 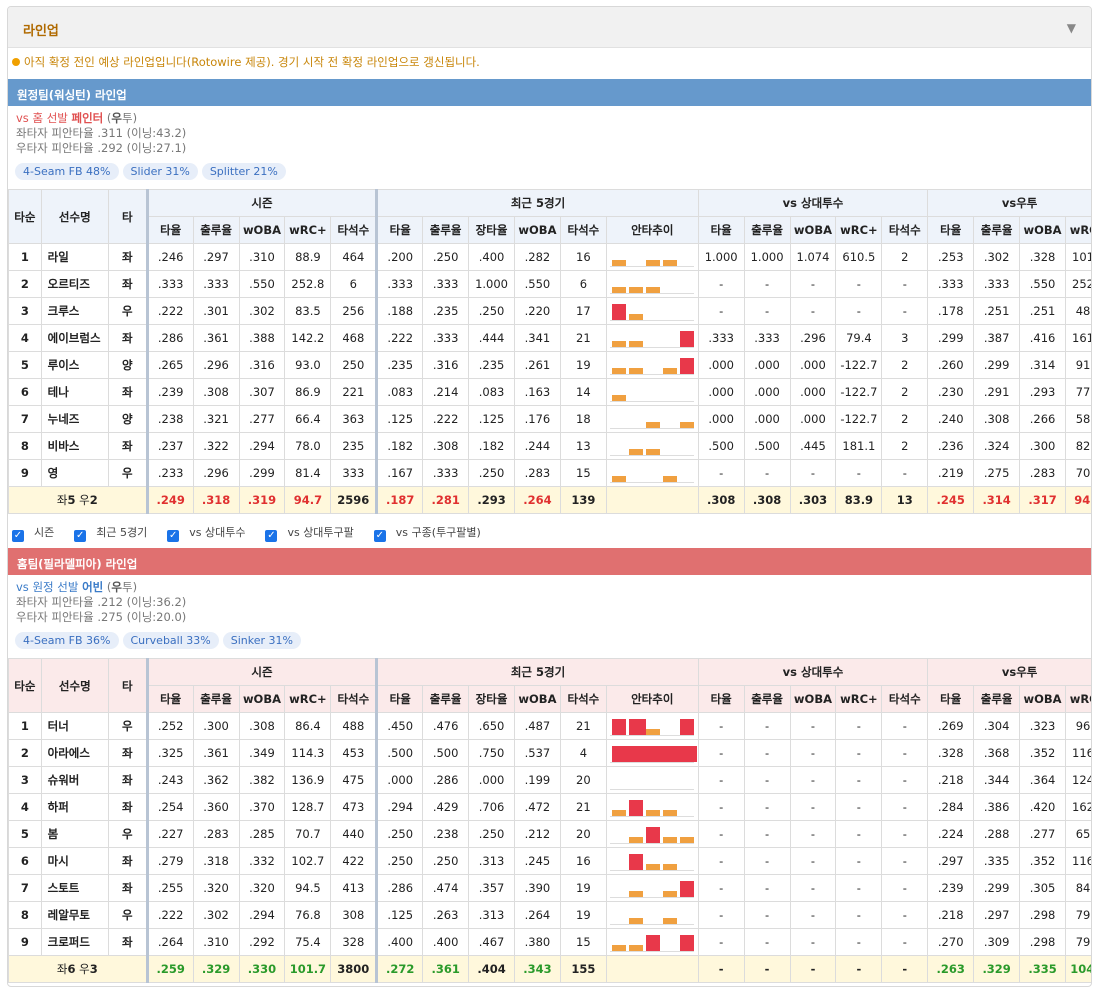 What do you see at coordinates (74, 861) in the screenshot?
I see `player-name: 마시` at bounding box center [74, 861].